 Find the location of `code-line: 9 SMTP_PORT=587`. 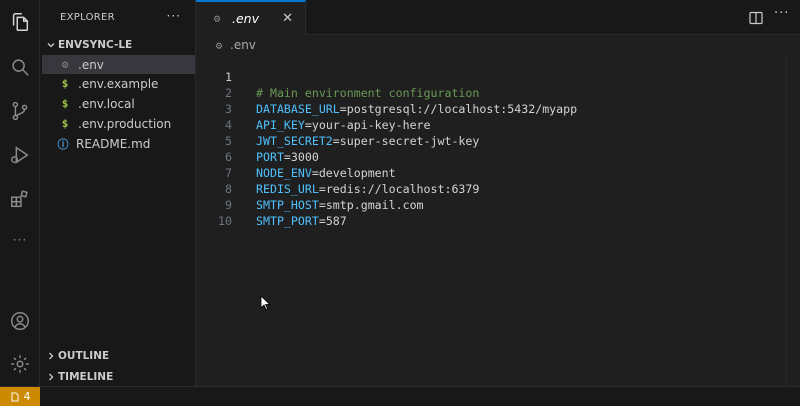

code-line: 9 SMTP_PORT=587 is located at coordinates (491, 204).